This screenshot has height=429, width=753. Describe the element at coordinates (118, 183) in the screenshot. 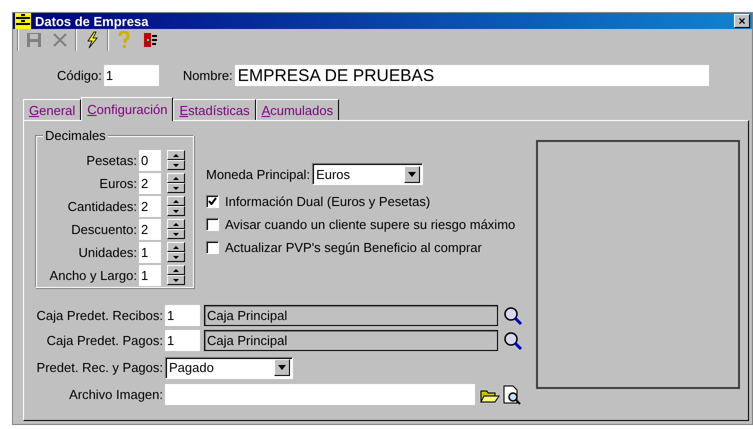

I see `field-label: Euros:` at that location.